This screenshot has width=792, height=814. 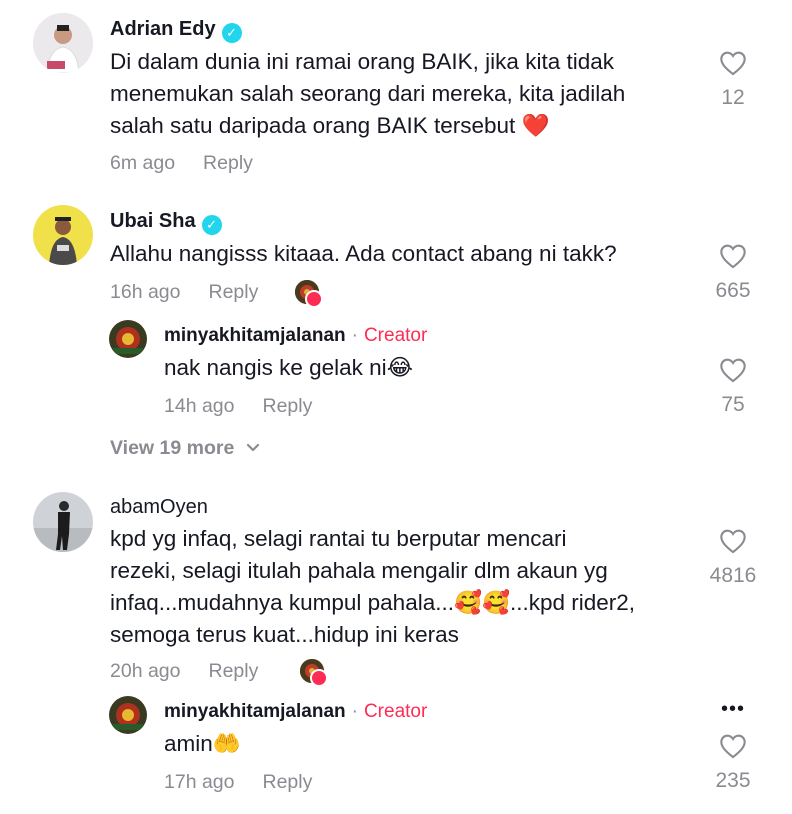 I want to click on reply-meta: 14h ago Reply, so click(x=238, y=406).